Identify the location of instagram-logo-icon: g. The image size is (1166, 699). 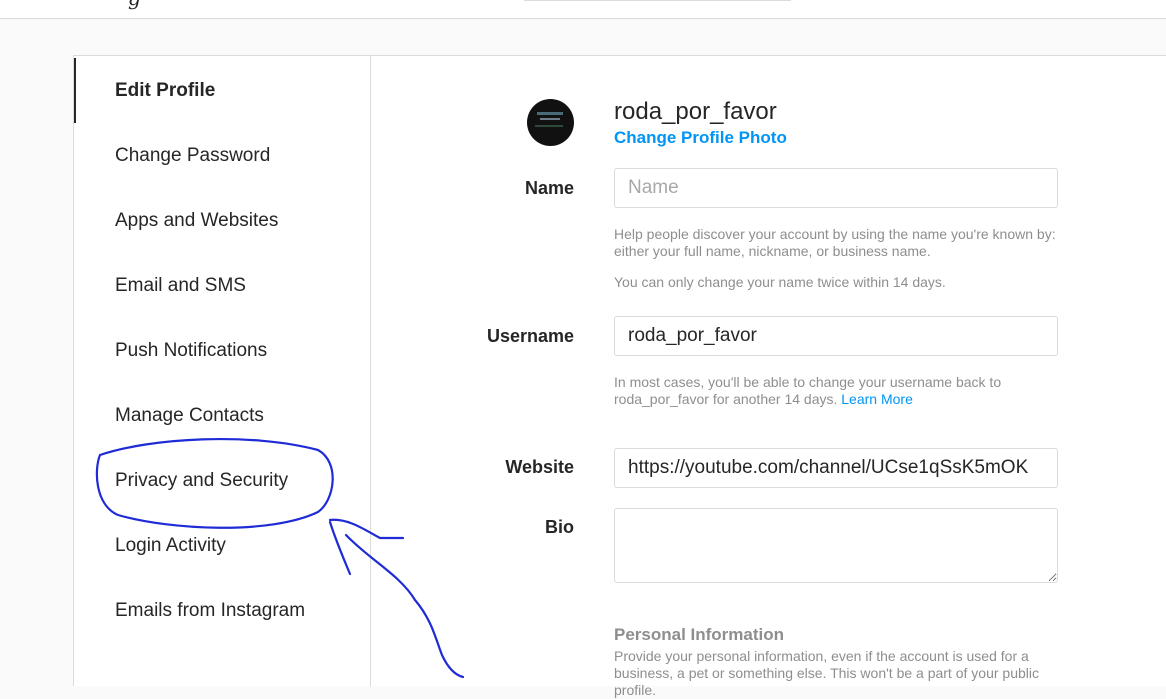
(140, 5).